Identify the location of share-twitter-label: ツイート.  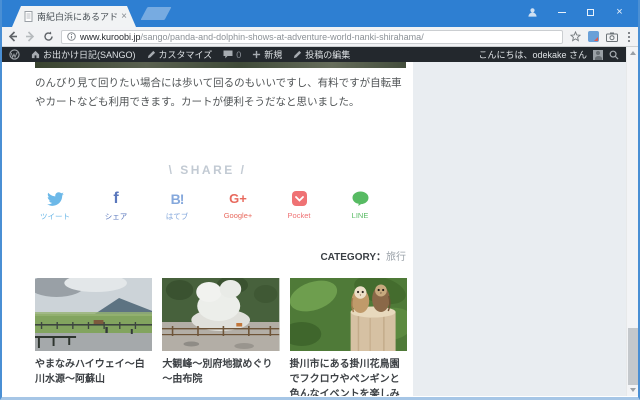
(55, 216).